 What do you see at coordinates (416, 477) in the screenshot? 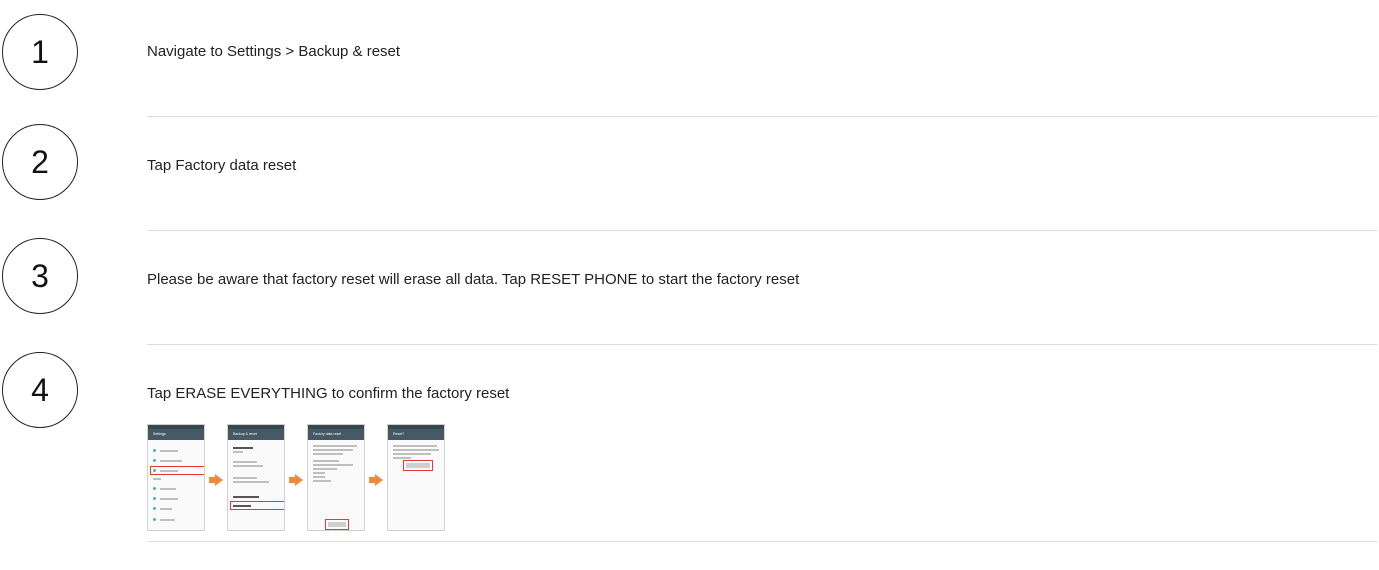
I see `screenshot-reset-confirm: Reset?` at bounding box center [416, 477].